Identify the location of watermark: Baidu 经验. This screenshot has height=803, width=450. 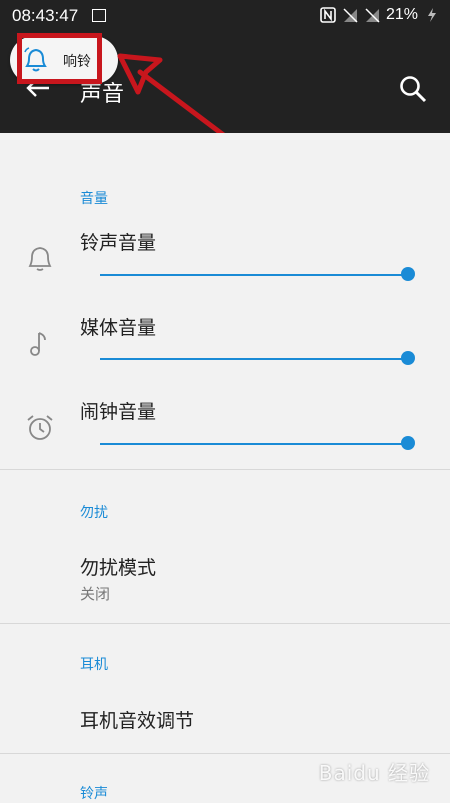
(374, 773).